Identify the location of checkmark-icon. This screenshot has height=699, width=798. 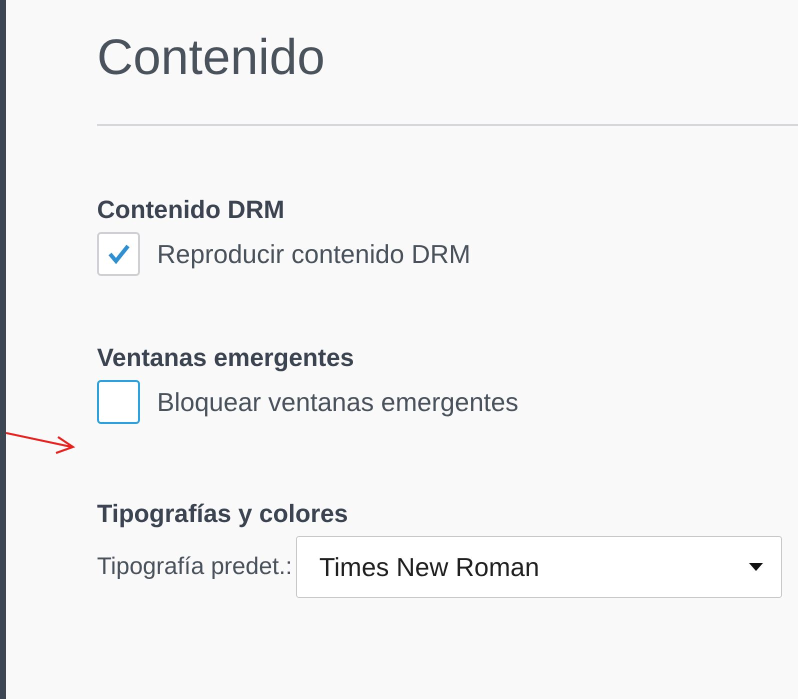
(119, 254).